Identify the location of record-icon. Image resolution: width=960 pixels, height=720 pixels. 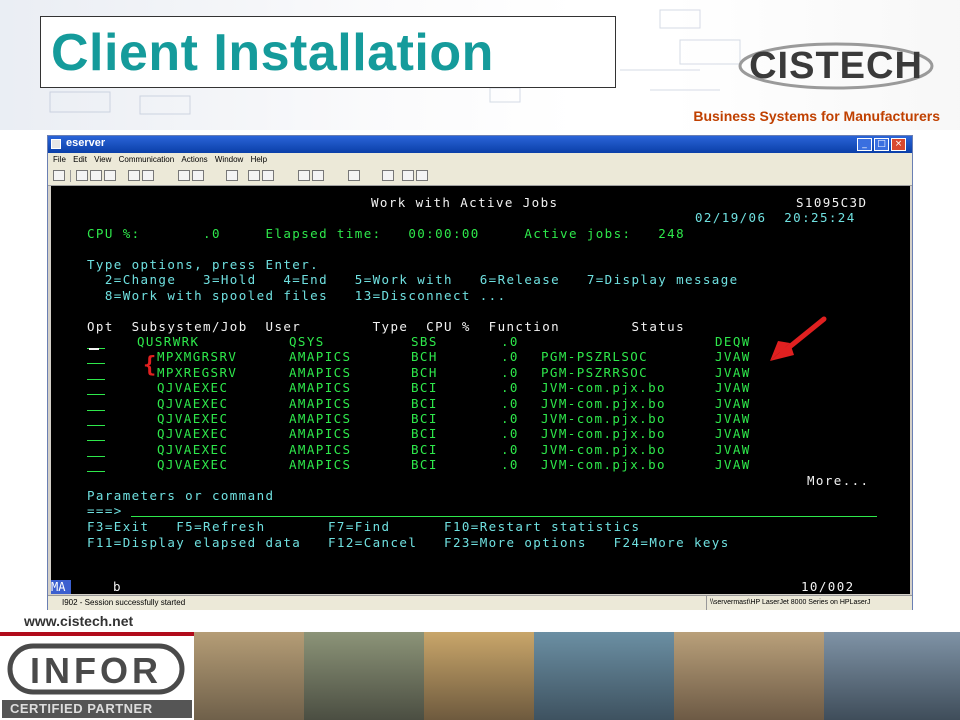
(254, 175).